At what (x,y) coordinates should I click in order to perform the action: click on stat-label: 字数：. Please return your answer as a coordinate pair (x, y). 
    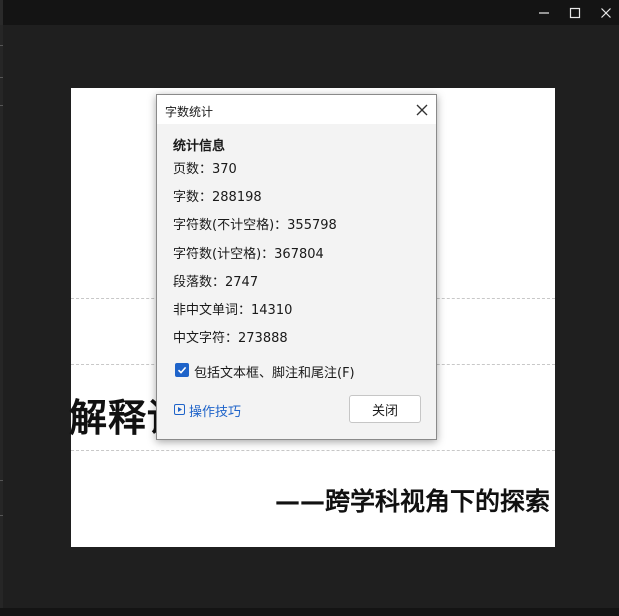
    Looking at the image, I should click on (193, 197).